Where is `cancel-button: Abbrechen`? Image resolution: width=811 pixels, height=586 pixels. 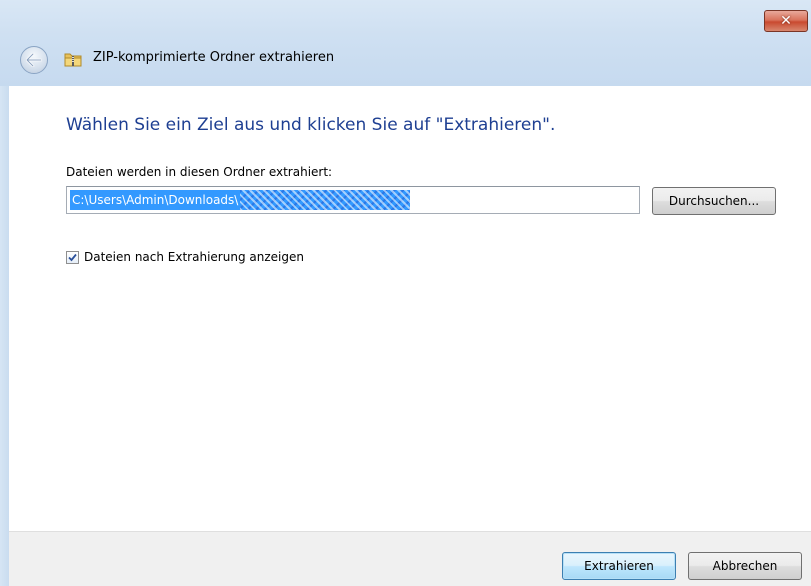
cancel-button: Abbrechen is located at coordinates (745, 566).